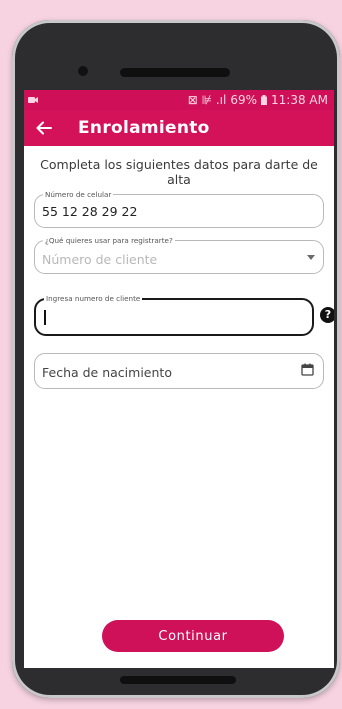 This screenshot has height=709, width=342. Describe the element at coordinates (244, 100) in the screenshot. I see `battery-percent: 69%` at that location.